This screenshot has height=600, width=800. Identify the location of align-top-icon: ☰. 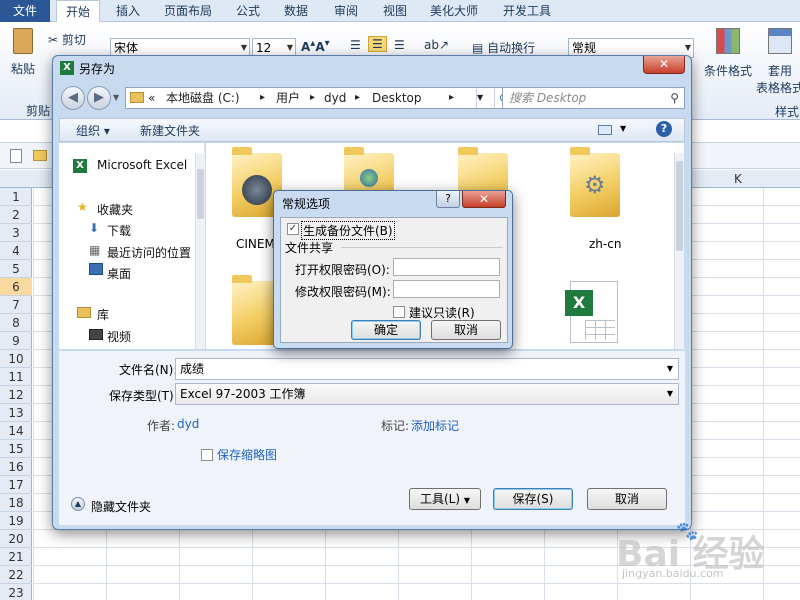
(355, 45).